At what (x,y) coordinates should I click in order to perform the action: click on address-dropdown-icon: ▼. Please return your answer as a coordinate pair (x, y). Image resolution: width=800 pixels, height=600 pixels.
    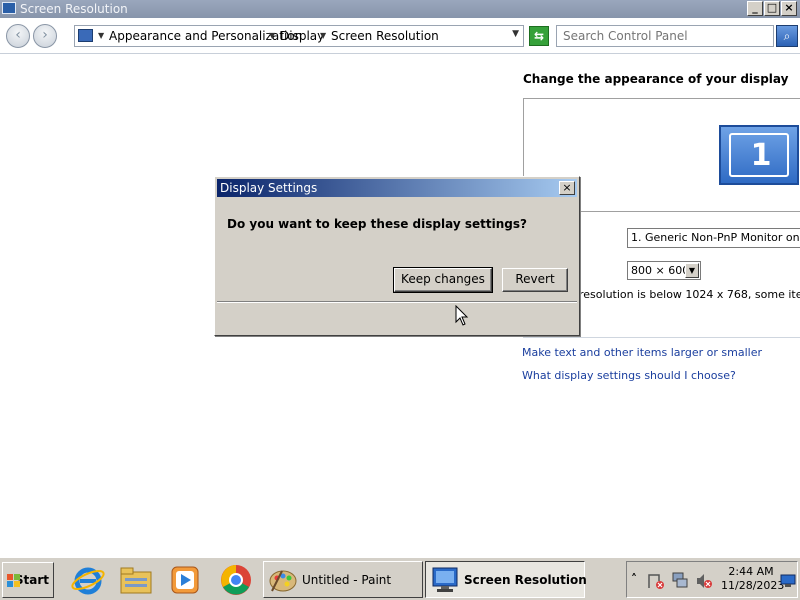
    Looking at the image, I should click on (515, 34).